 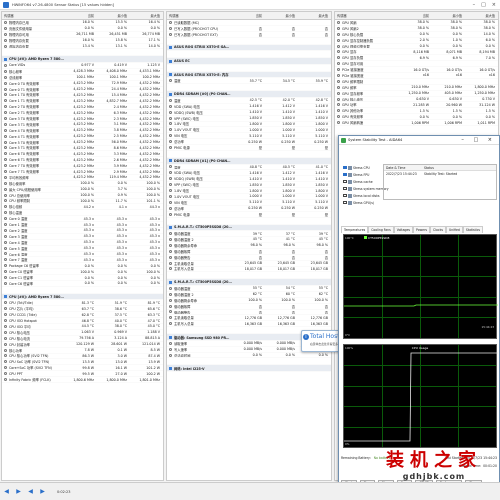 What do you see at coordinates (155, 277) in the screenshot?
I see `sensor-max-value: 0.0 %` at bounding box center [155, 277].